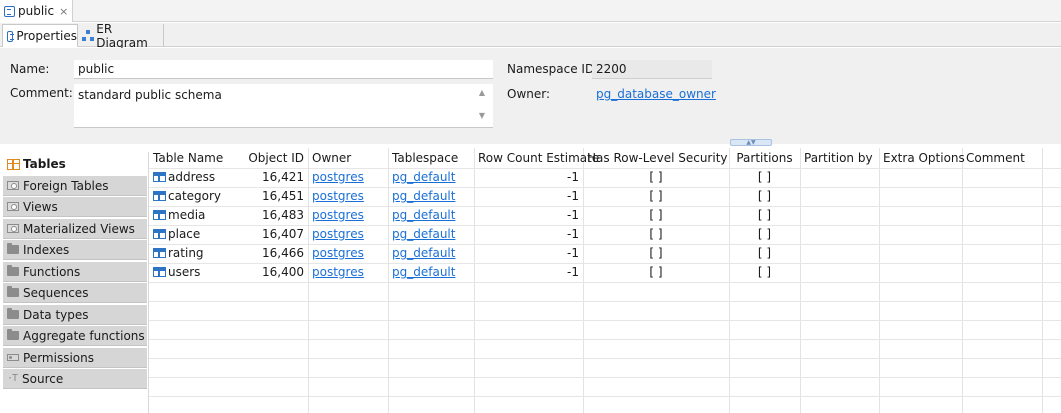 The image size is (1061, 413). What do you see at coordinates (482, 92) in the screenshot?
I see `scroll-up-icon: ▲` at bounding box center [482, 92].